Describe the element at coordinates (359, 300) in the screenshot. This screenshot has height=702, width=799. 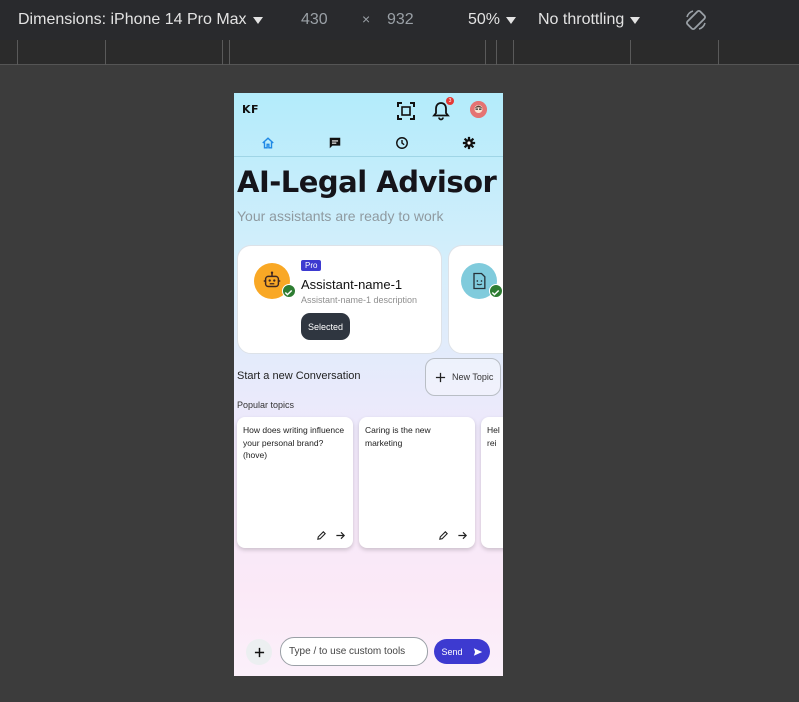
I see `assistant-description: Assistant-name-1 description` at that location.